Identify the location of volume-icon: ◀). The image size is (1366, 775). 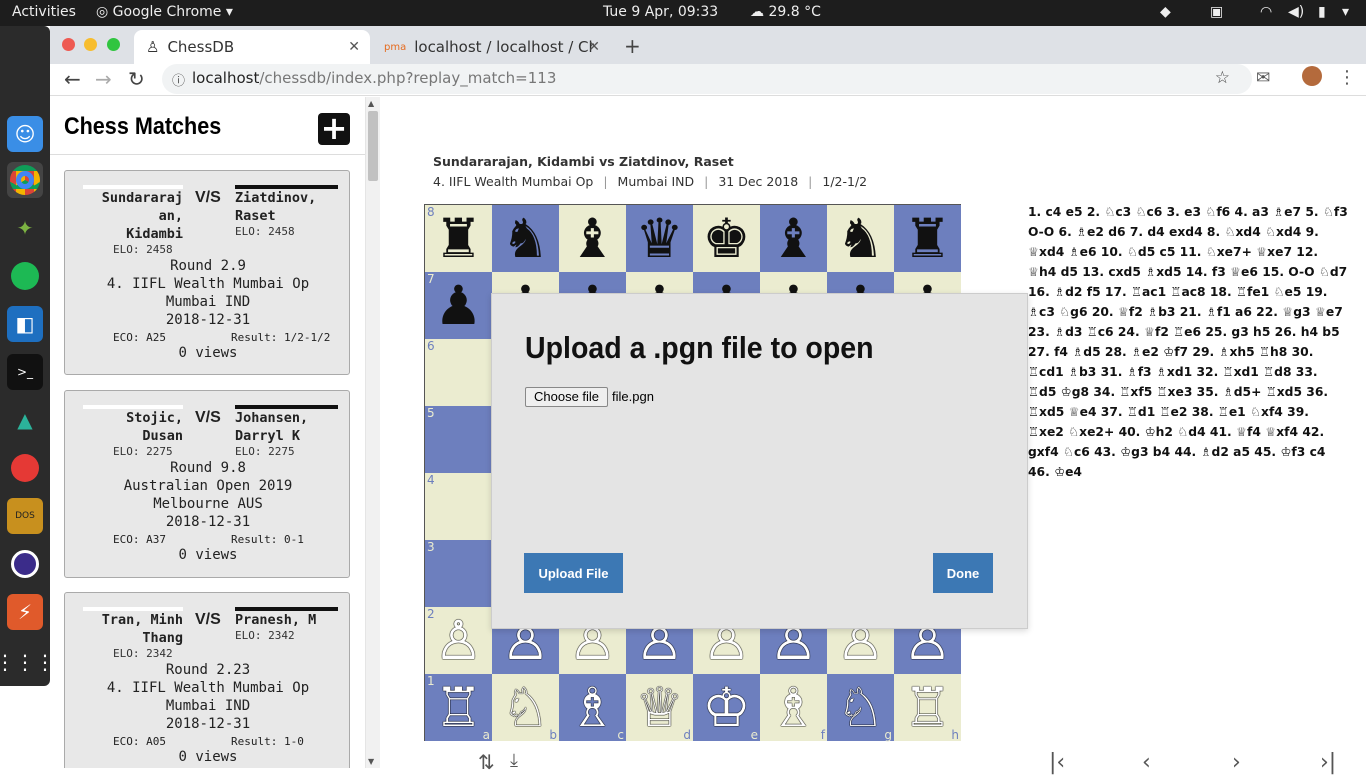
(1296, 12).